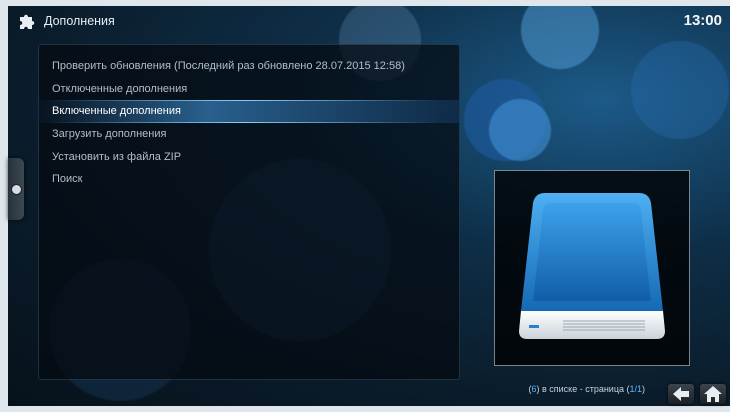 The image size is (730, 412). I want to click on preview-thumbnail, so click(592, 268).